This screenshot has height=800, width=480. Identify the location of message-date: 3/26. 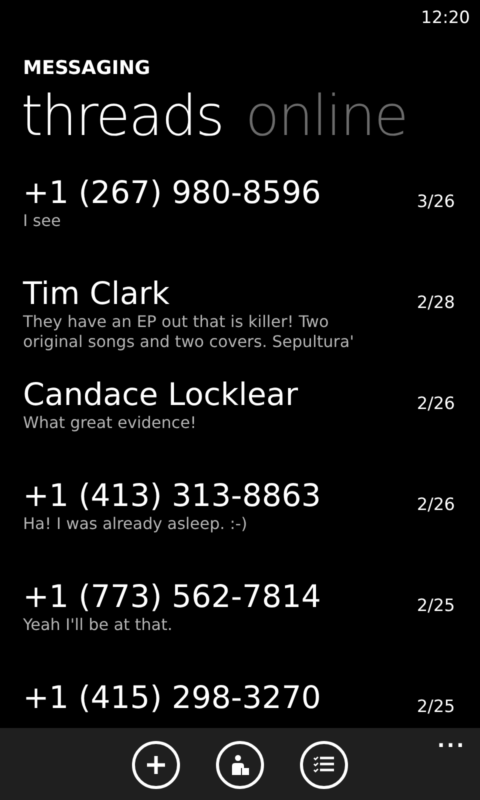
(435, 202).